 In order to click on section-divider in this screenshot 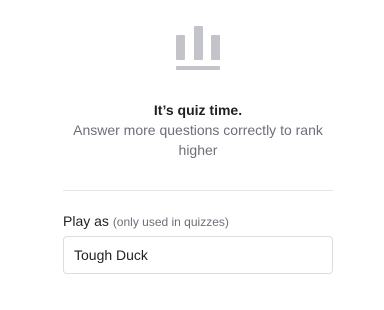, I will do `click(198, 190)`.